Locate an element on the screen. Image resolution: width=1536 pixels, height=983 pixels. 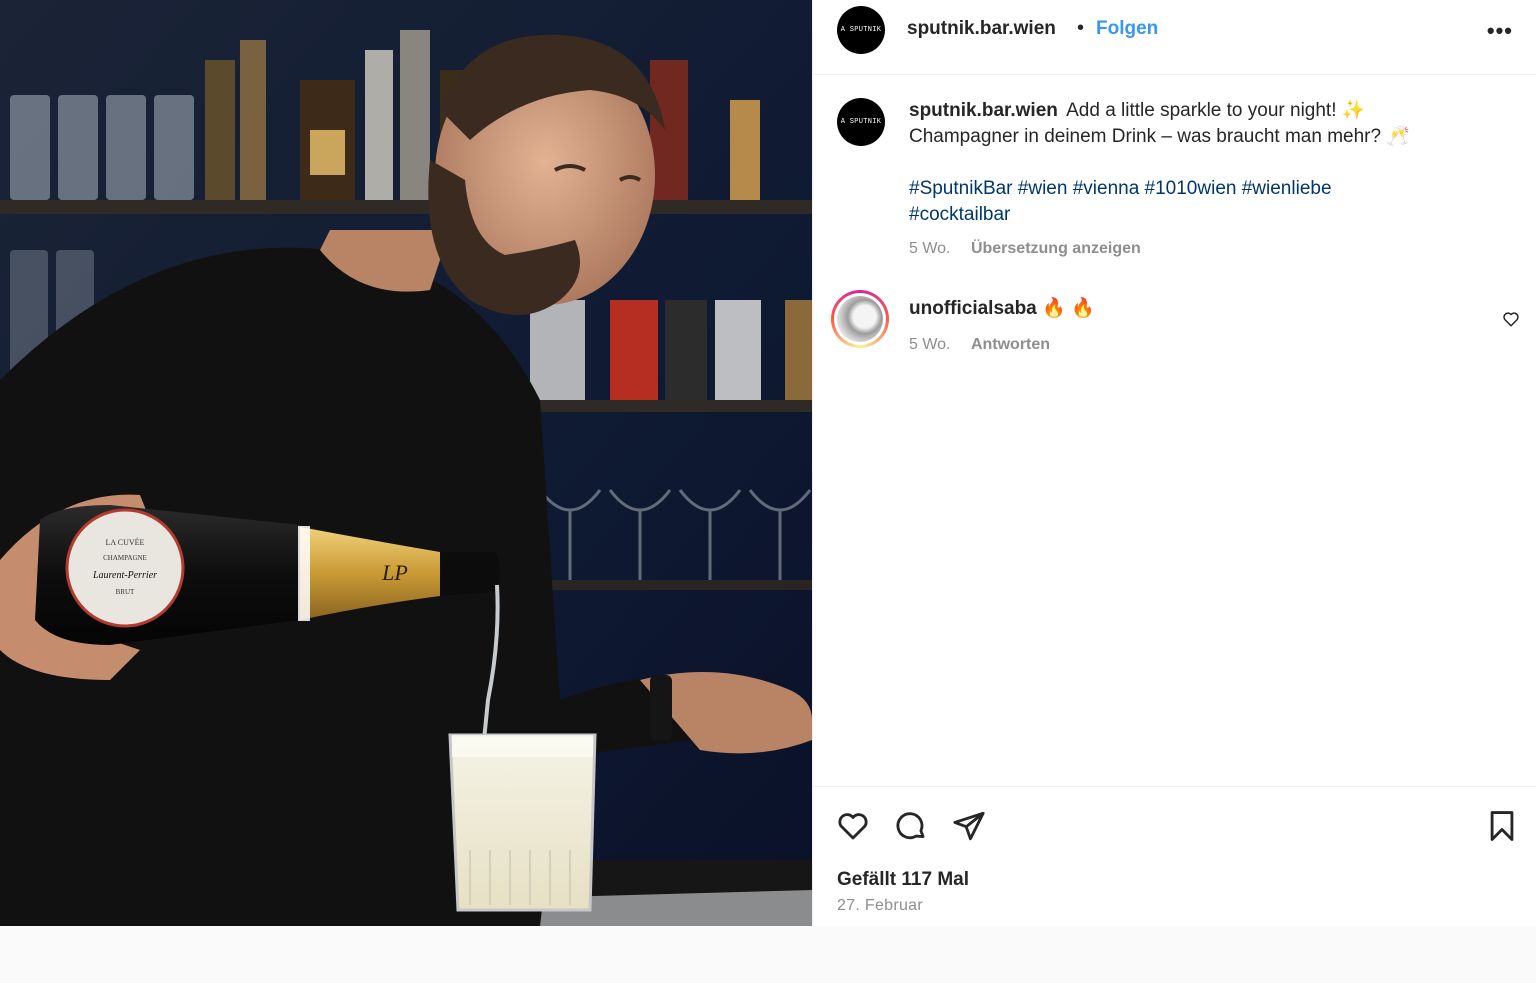
like-count: Gefällt 117 Mal is located at coordinates (903, 880).